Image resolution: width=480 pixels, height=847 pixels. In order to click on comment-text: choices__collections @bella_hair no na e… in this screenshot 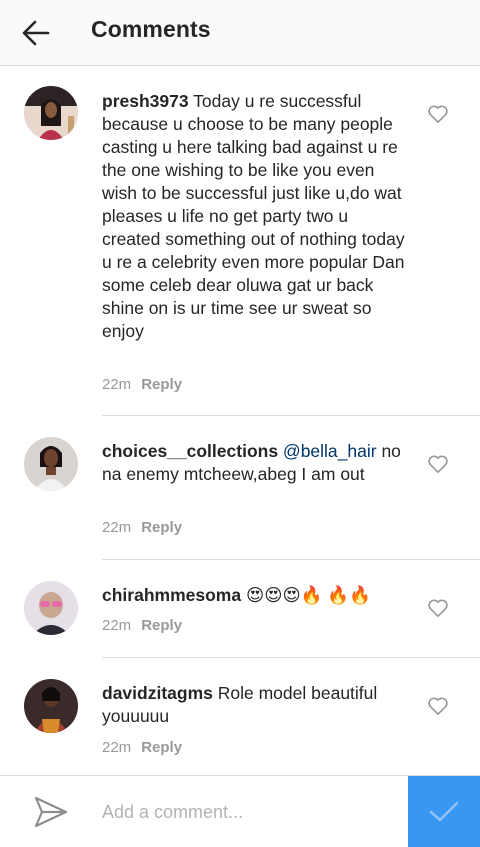, I will do `click(256, 463)`.